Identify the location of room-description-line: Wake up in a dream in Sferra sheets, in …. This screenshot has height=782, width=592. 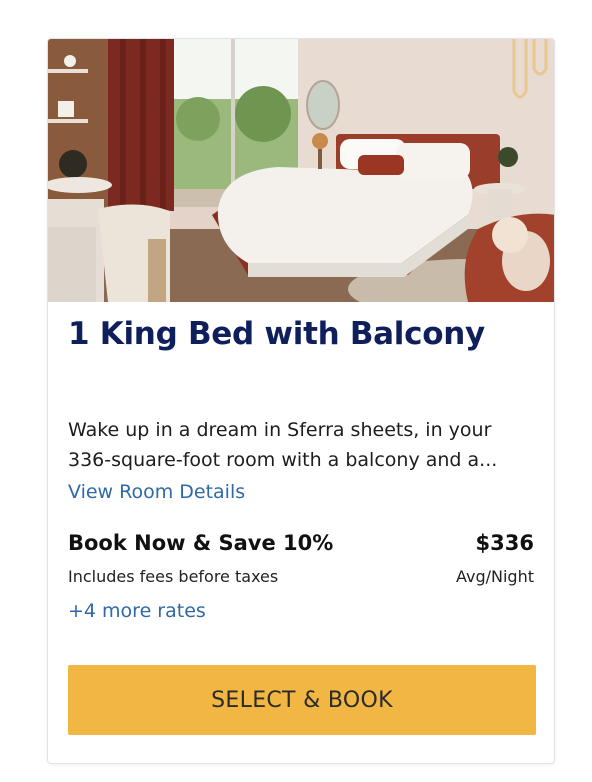
(280, 430).